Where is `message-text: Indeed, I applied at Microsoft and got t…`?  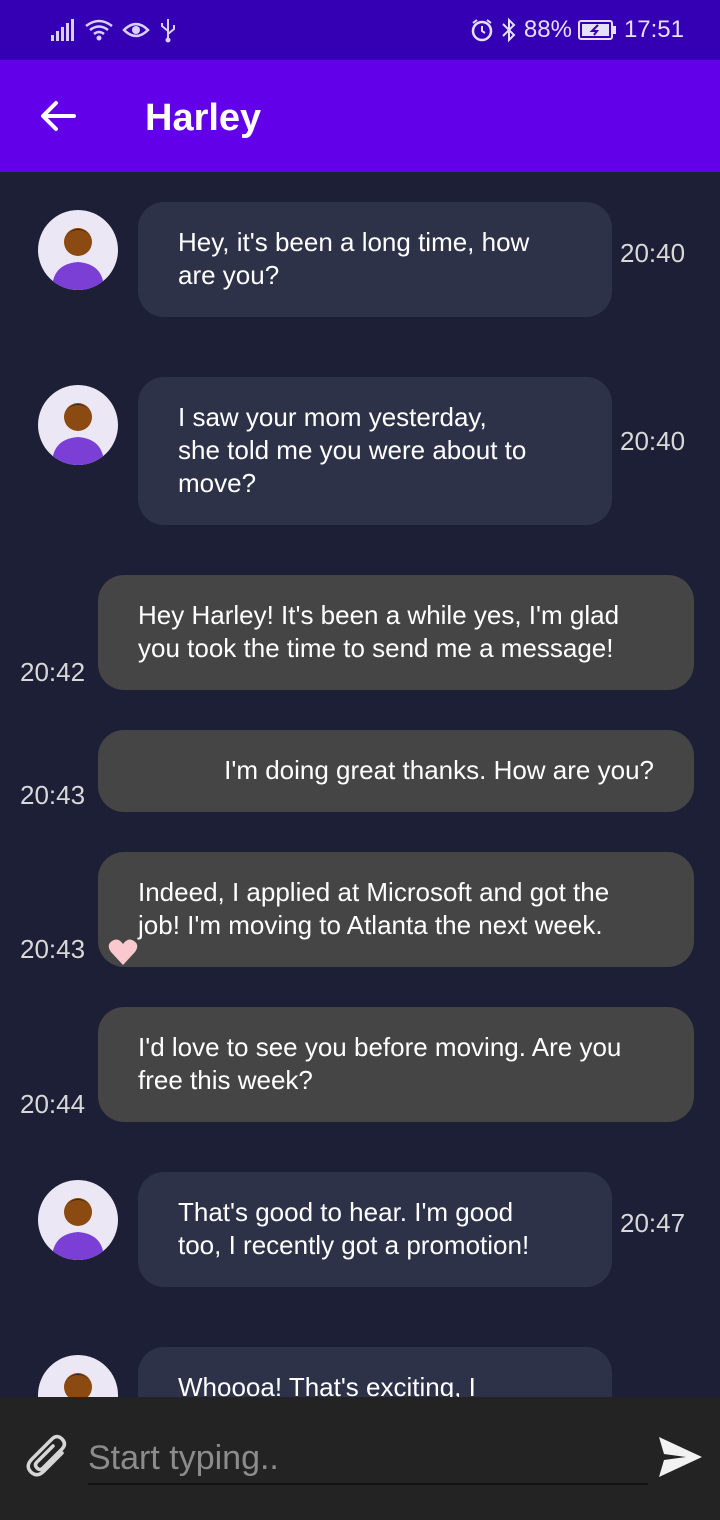 message-text: Indeed, I applied at Microsoft and got t… is located at coordinates (374, 892).